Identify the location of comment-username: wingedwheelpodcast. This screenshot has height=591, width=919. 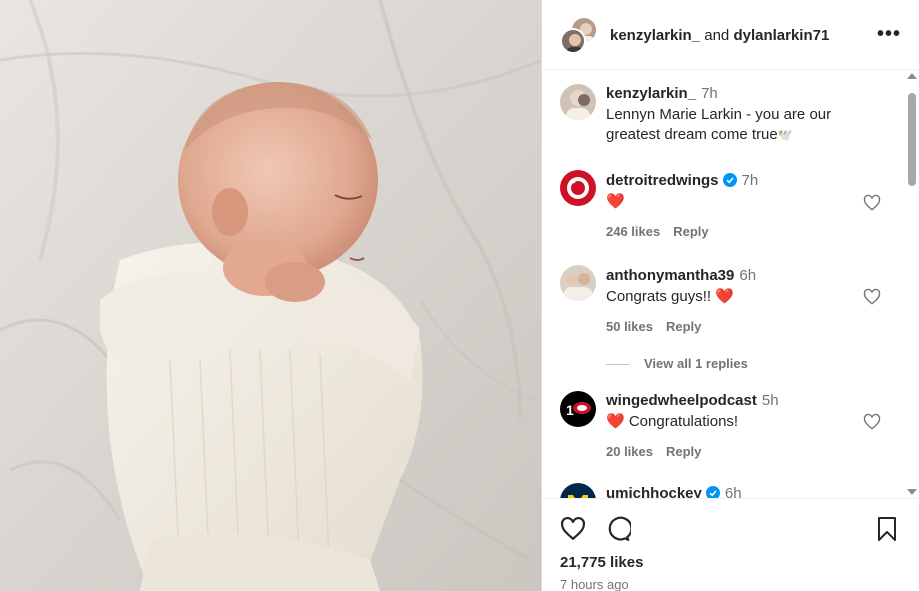
(681, 400).